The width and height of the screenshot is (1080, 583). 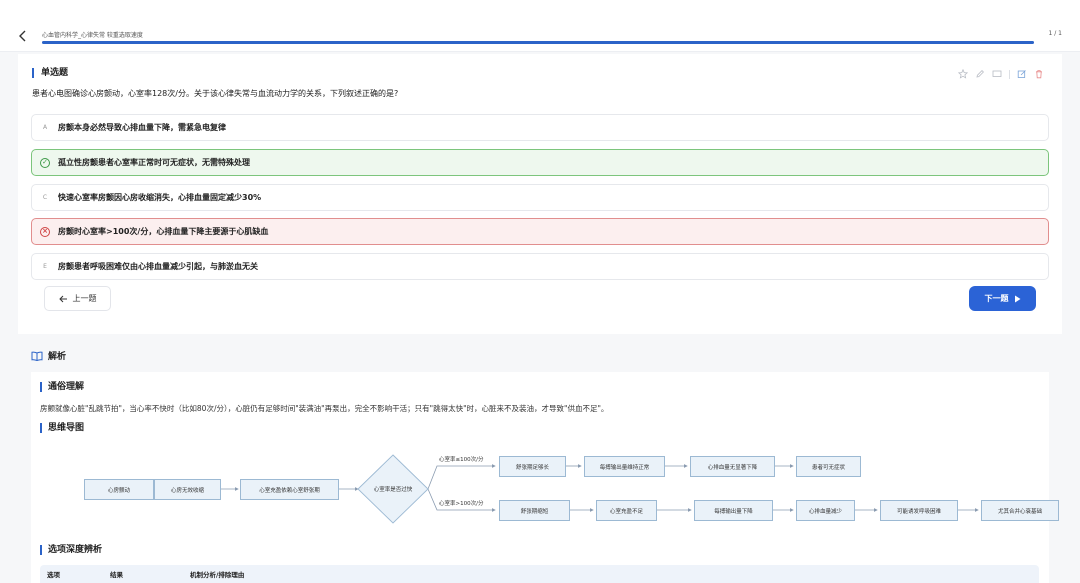 I want to click on analysis-heading: 解析, so click(x=48, y=355).